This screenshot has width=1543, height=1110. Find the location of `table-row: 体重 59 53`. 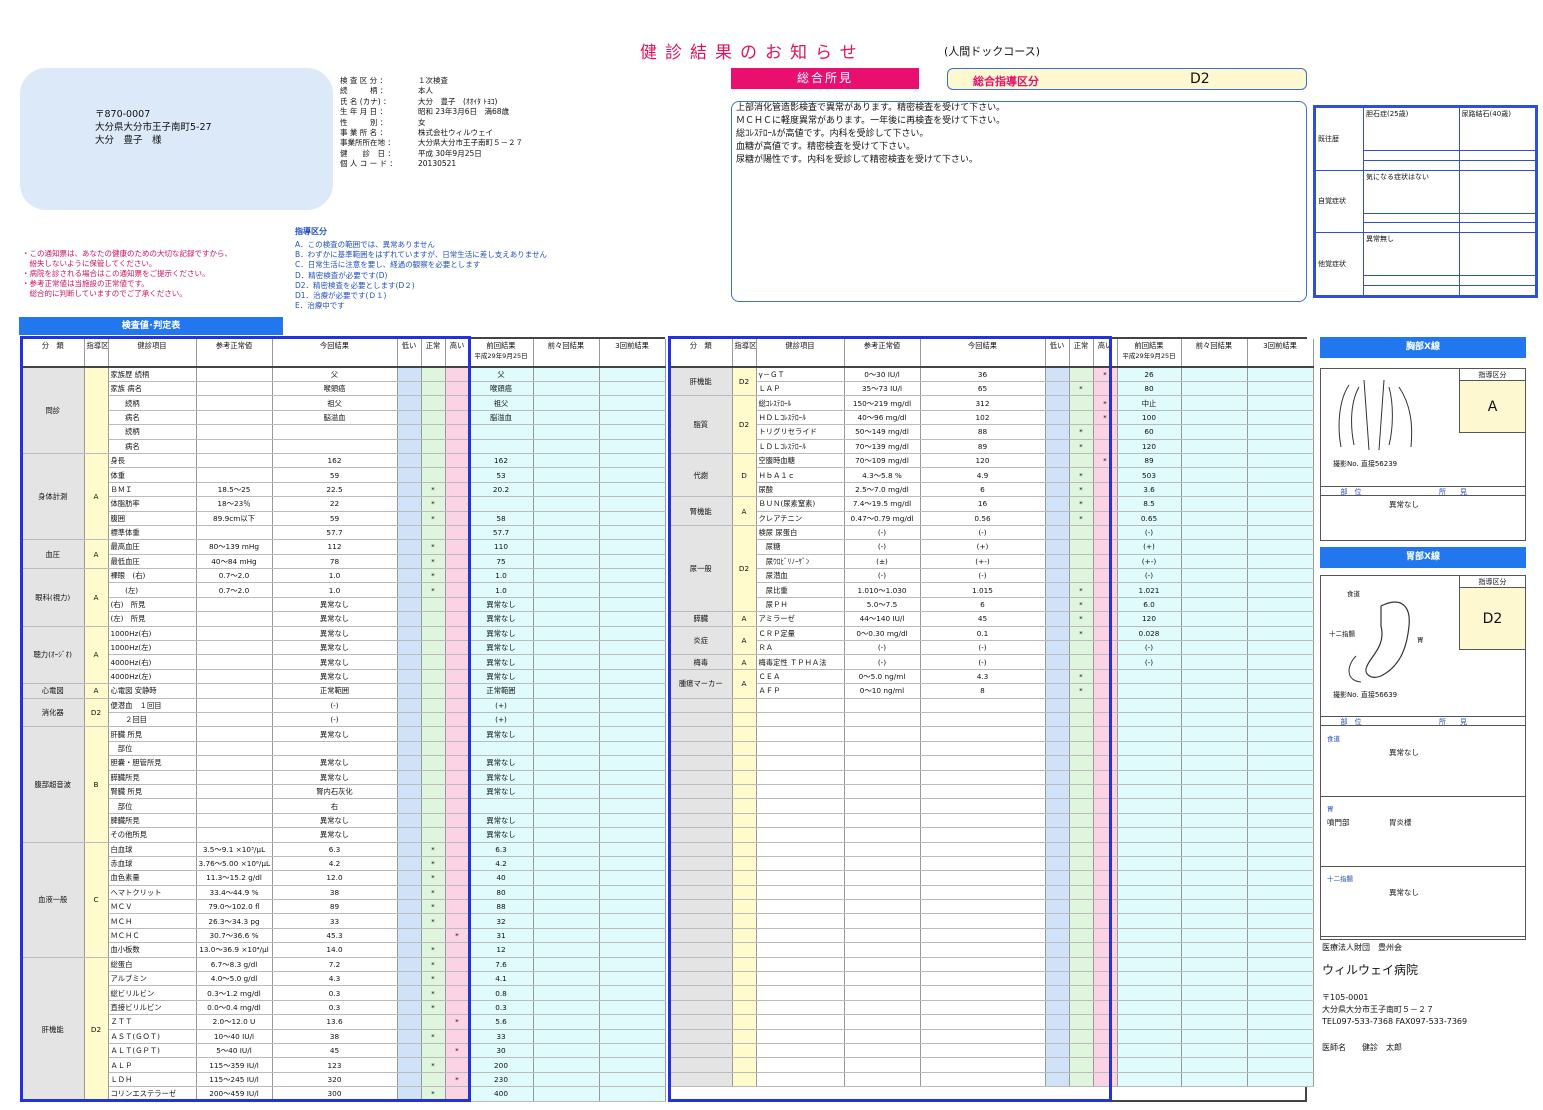

table-row: 体重 59 53 is located at coordinates (344, 475).